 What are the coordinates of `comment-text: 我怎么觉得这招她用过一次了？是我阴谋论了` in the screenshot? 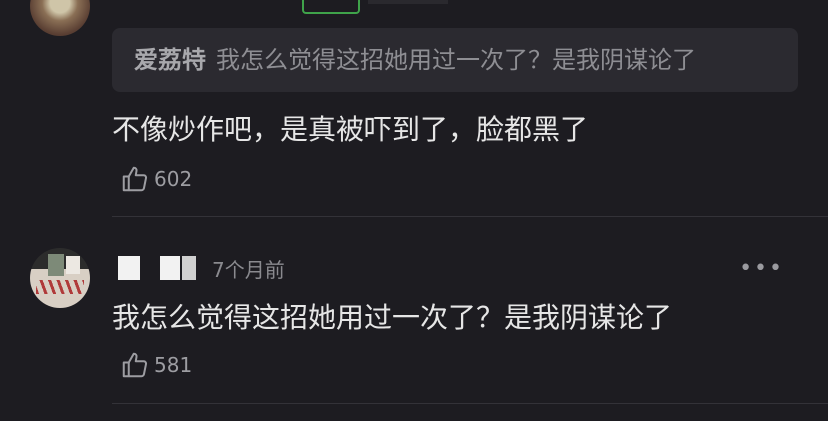 It's located at (392, 317).